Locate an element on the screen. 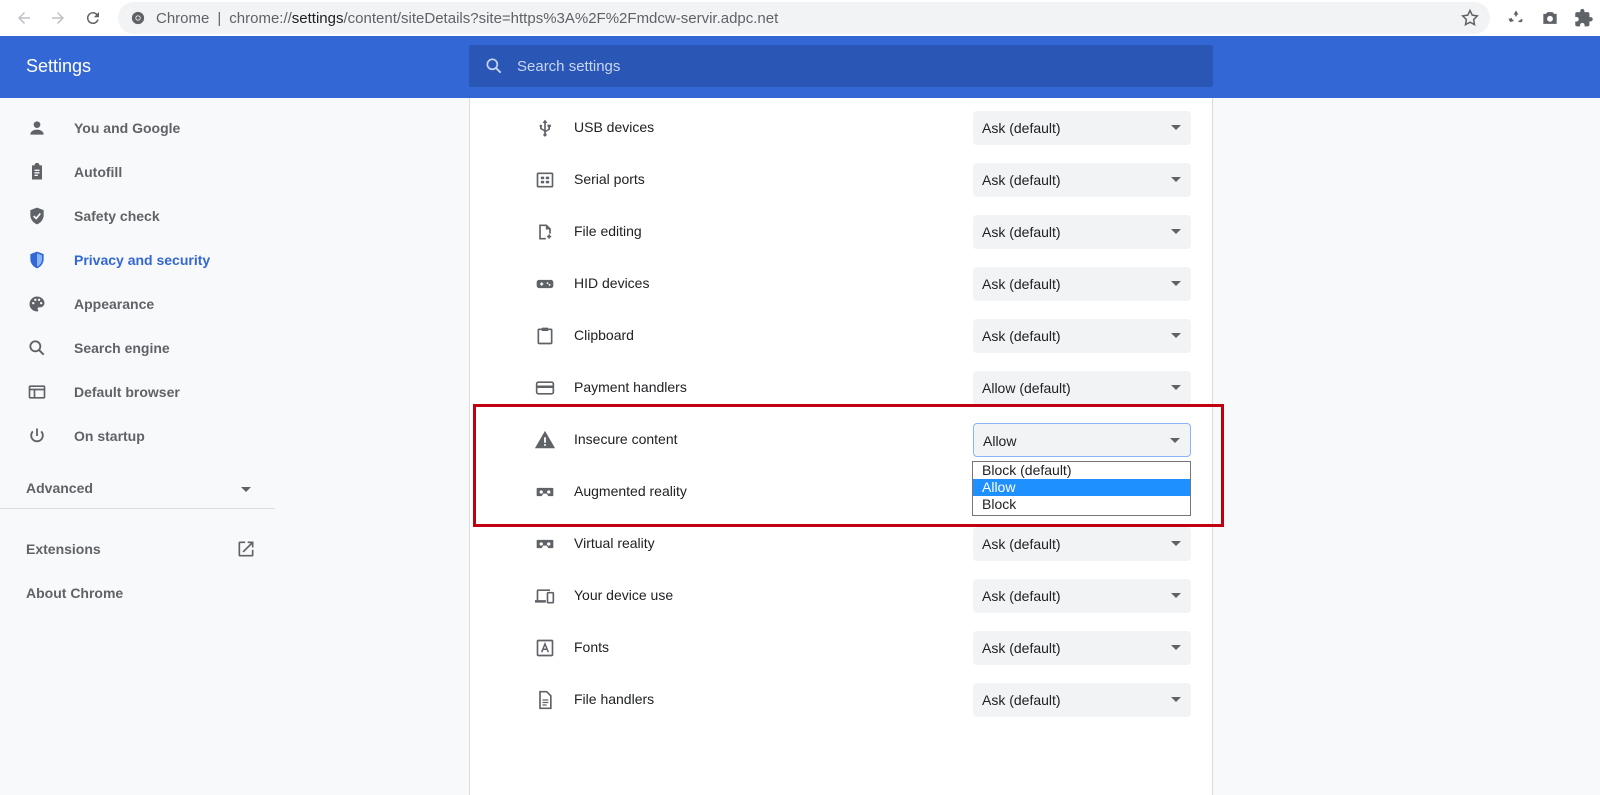 The height and width of the screenshot is (795, 1600). sidebar-item-you-and-google: You and Google is located at coordinates (137, 128).